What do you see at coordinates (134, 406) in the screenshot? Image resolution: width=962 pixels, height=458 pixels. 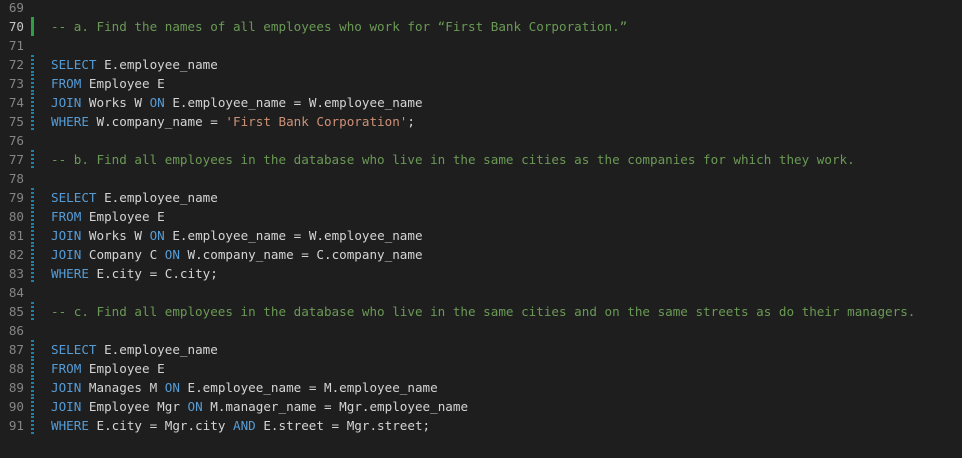 I see `plain-token: Employee Mgr` at bounding box center [134, 406].